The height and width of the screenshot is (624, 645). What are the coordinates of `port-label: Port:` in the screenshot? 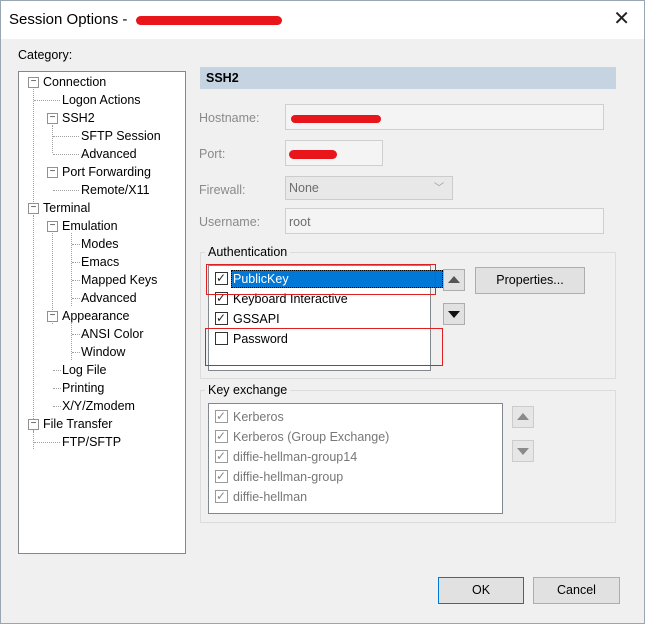 It's located at (212, 154).